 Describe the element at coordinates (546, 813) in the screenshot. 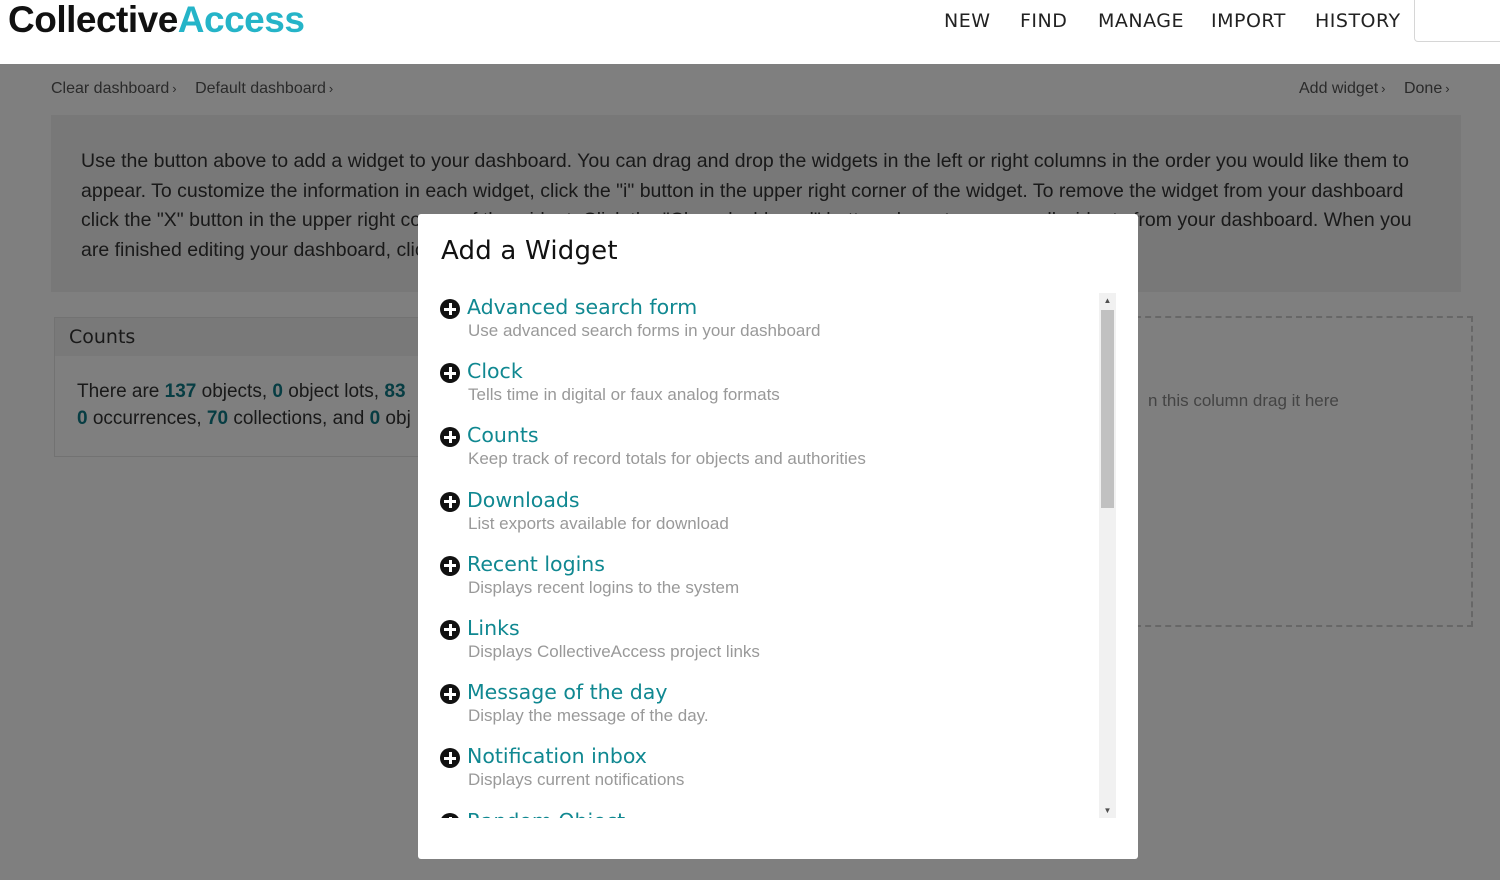

I see `widget-title: Random Object` at that location.